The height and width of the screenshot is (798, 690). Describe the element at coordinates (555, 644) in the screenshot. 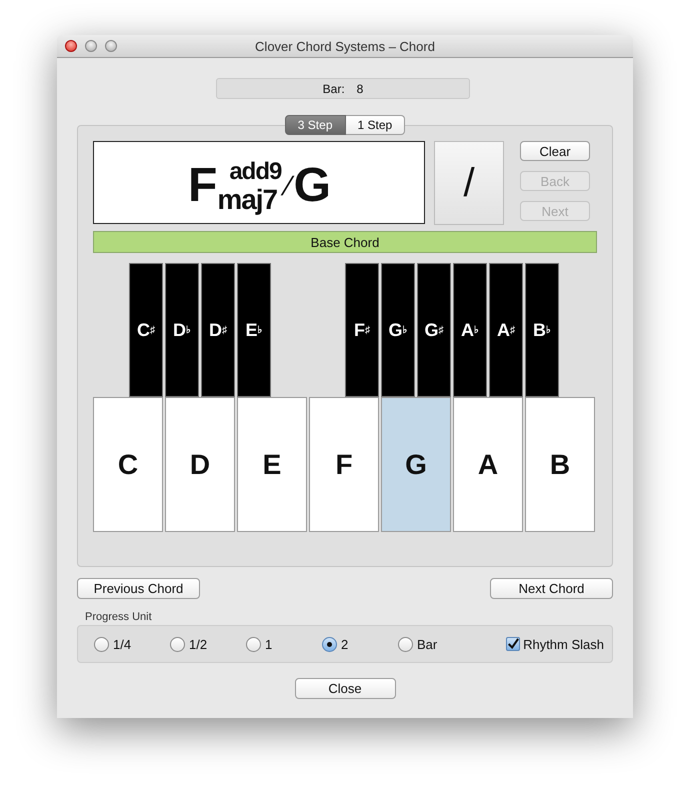

I see `rhythm-slash-checkbox: Rhythm Slash` at that location.